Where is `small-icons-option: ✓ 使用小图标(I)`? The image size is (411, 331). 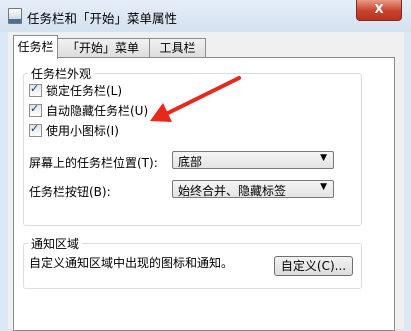
small-icons-option: ✓ 使用小图标(I) is located at coordinates (74, 130).